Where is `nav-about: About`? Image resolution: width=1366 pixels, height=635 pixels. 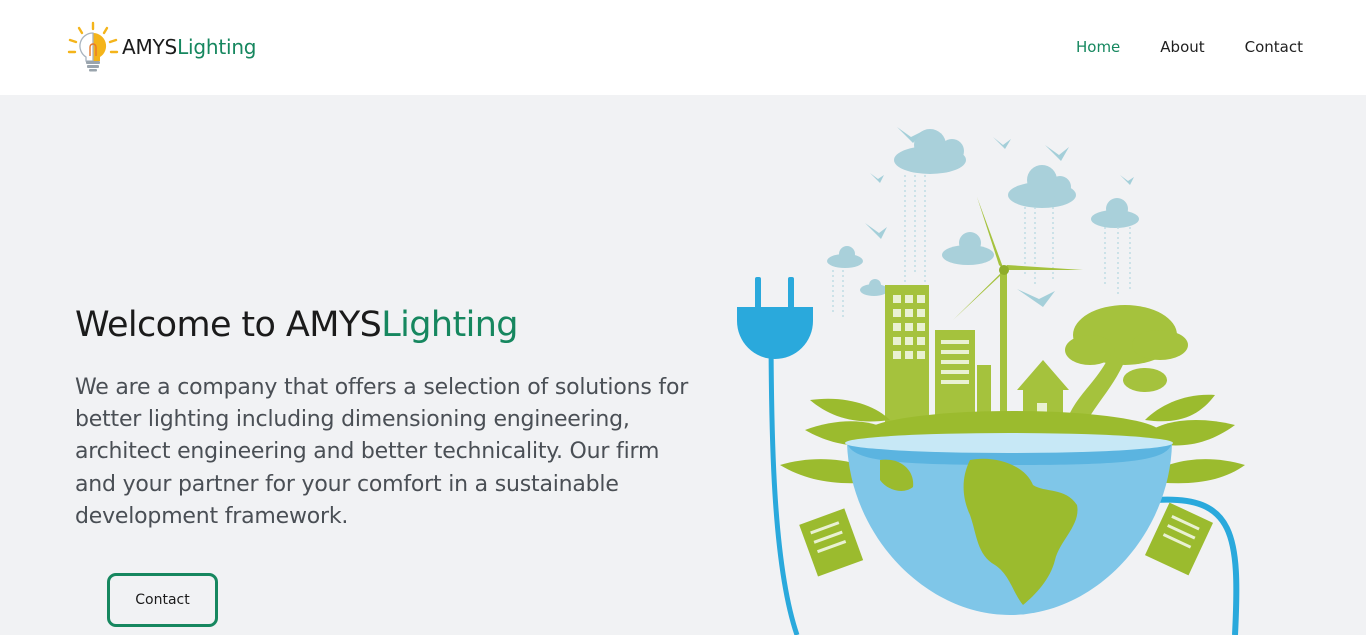
nav-about: About is located at coordinates (1182, 47).